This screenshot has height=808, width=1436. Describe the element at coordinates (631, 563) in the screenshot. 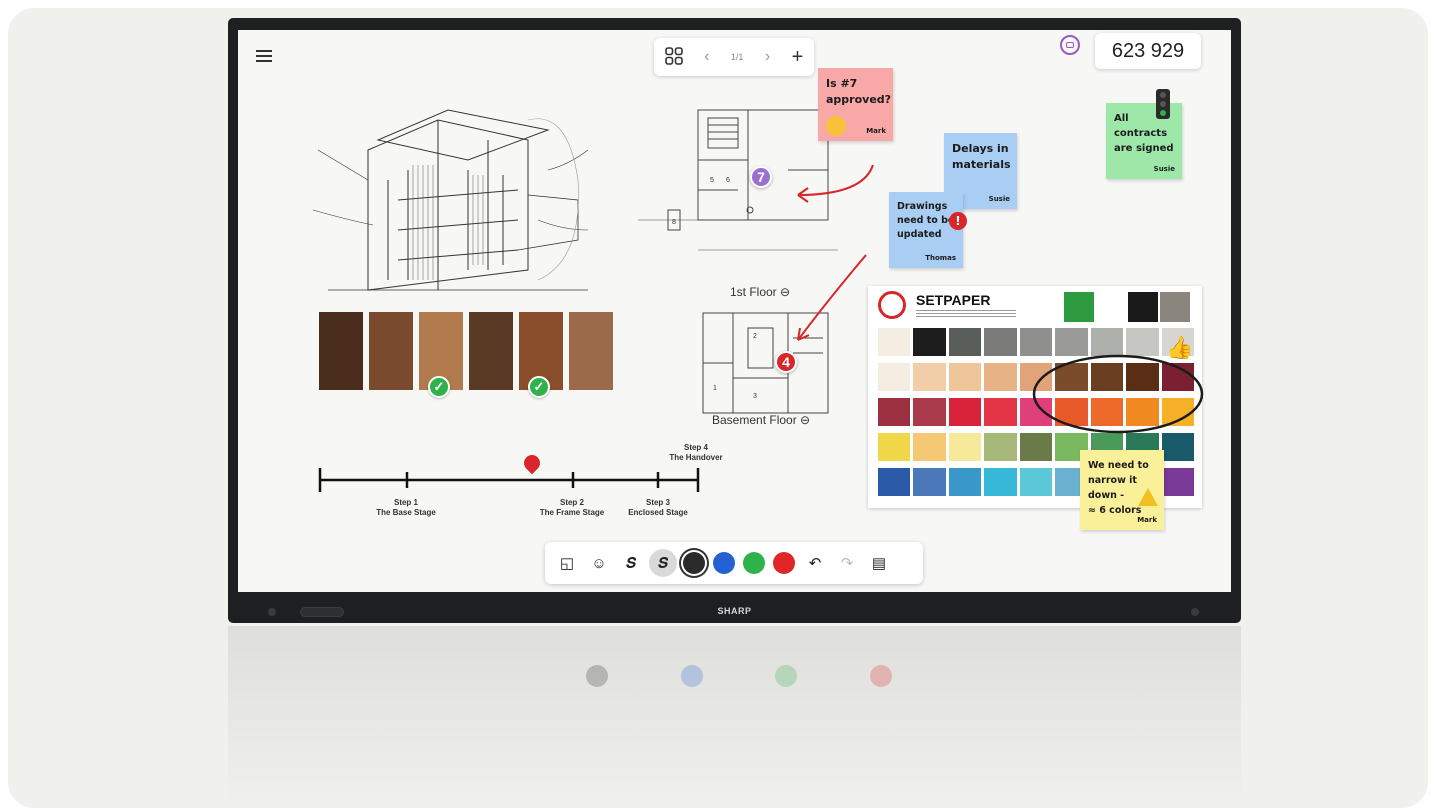

I see `pen-tool-button: 𝑺` at that location.